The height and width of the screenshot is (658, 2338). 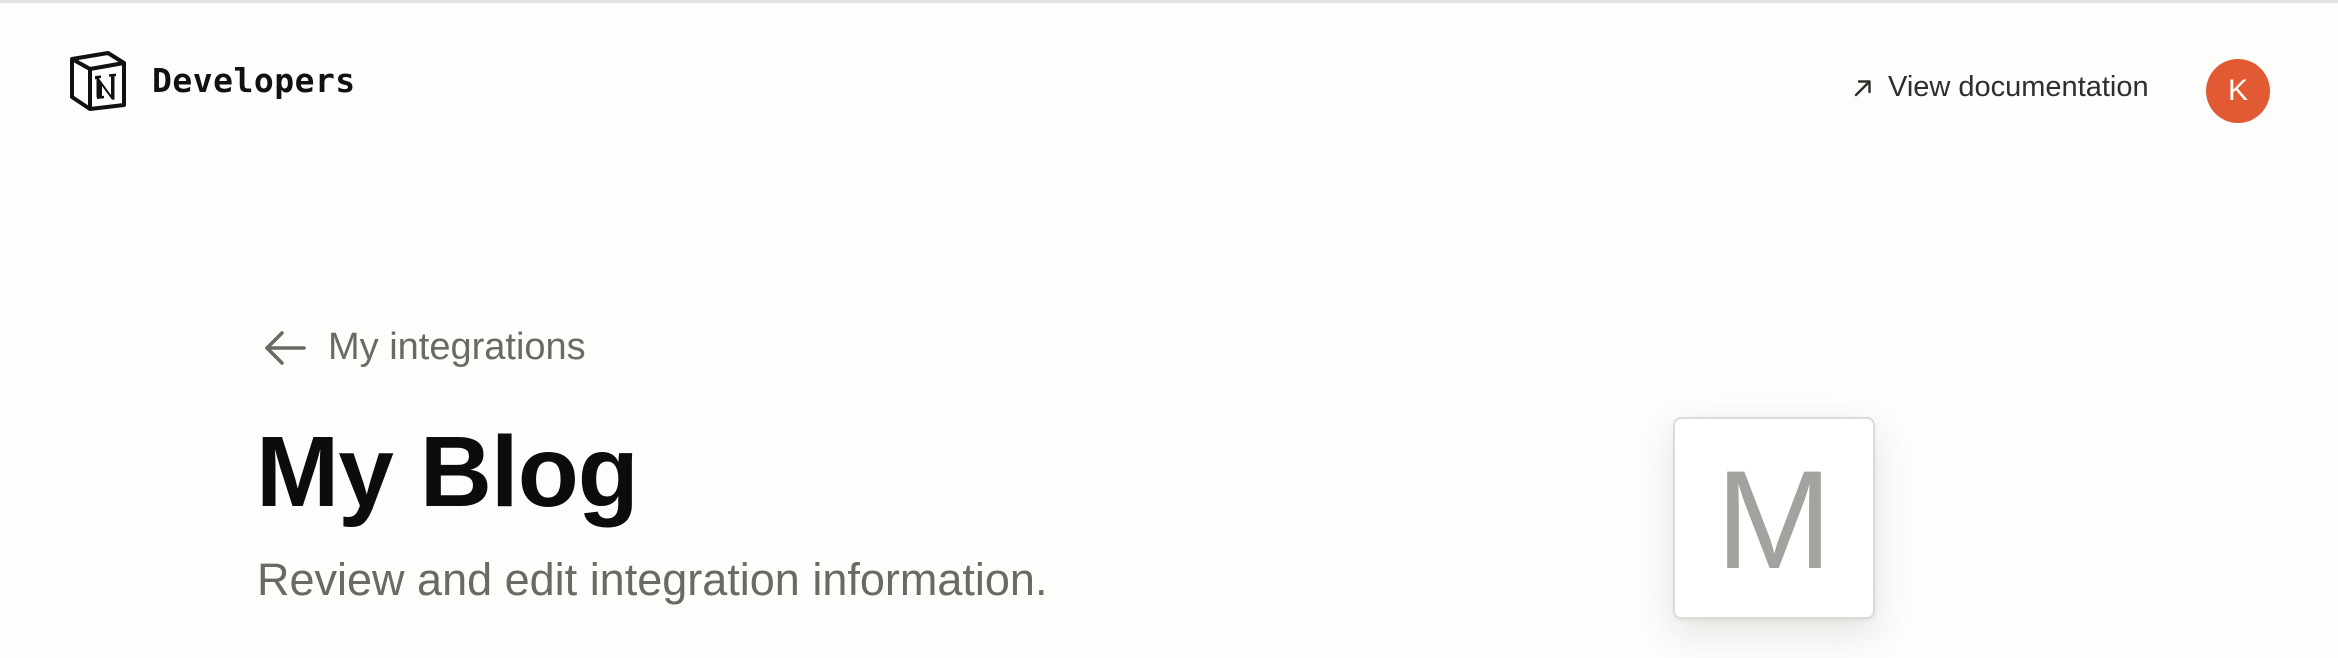 What do you see at coordinates (98, 80) in the screenshot?
I see `notion-logo-icon` at bounding box center [98, 80].